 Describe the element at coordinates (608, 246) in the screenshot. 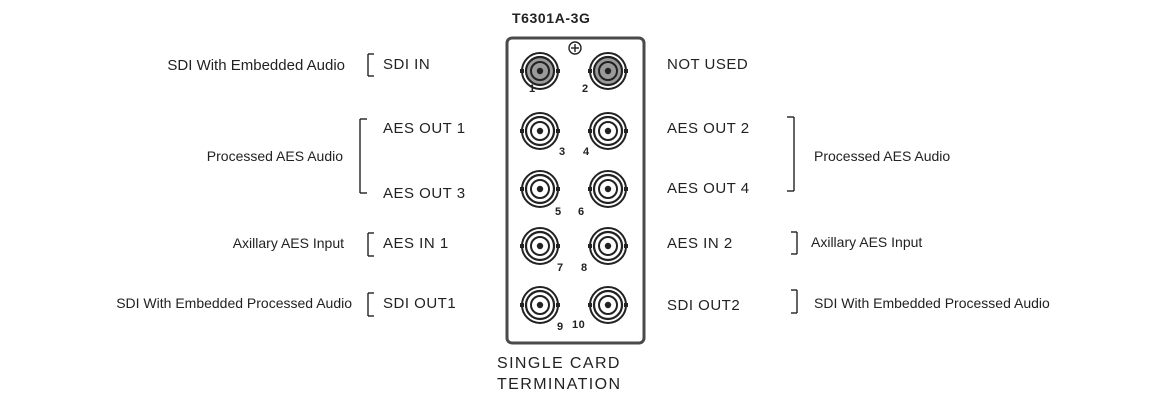

I see `bnc-connector-8-icon` at that location.